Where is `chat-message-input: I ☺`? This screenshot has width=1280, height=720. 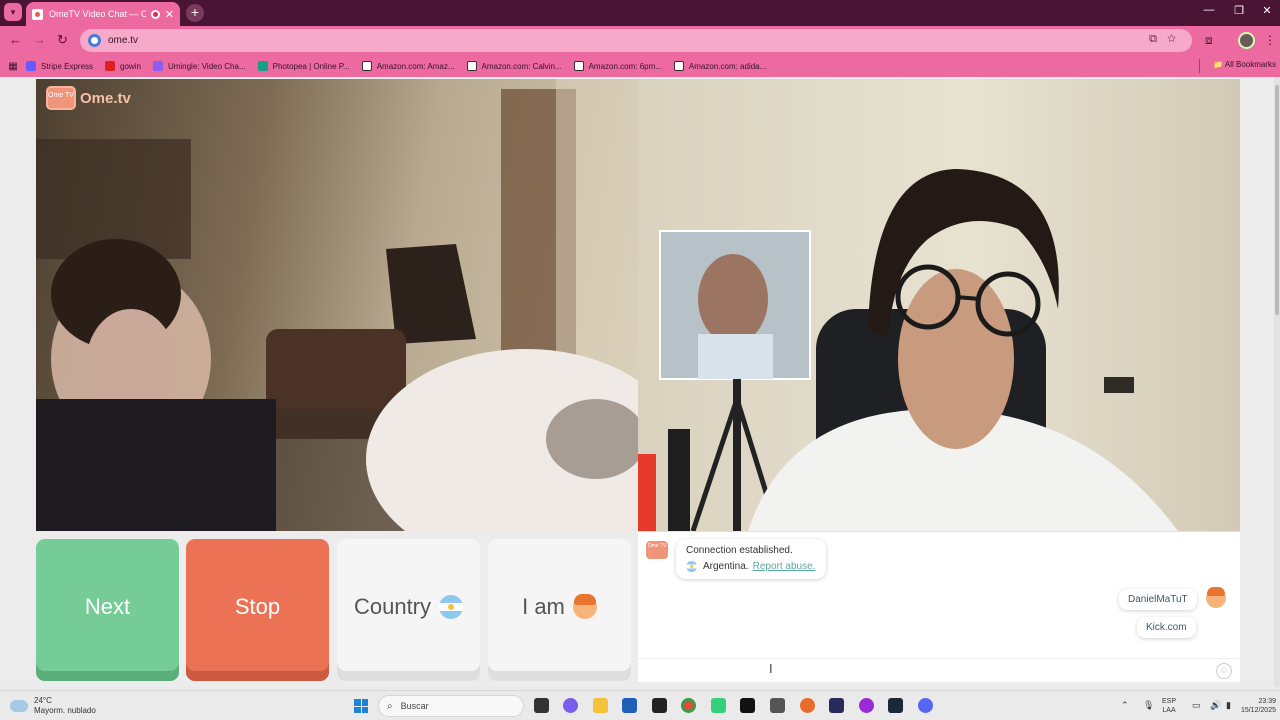 chat-message-input: I ☺ is located at coordinates (939, 670).